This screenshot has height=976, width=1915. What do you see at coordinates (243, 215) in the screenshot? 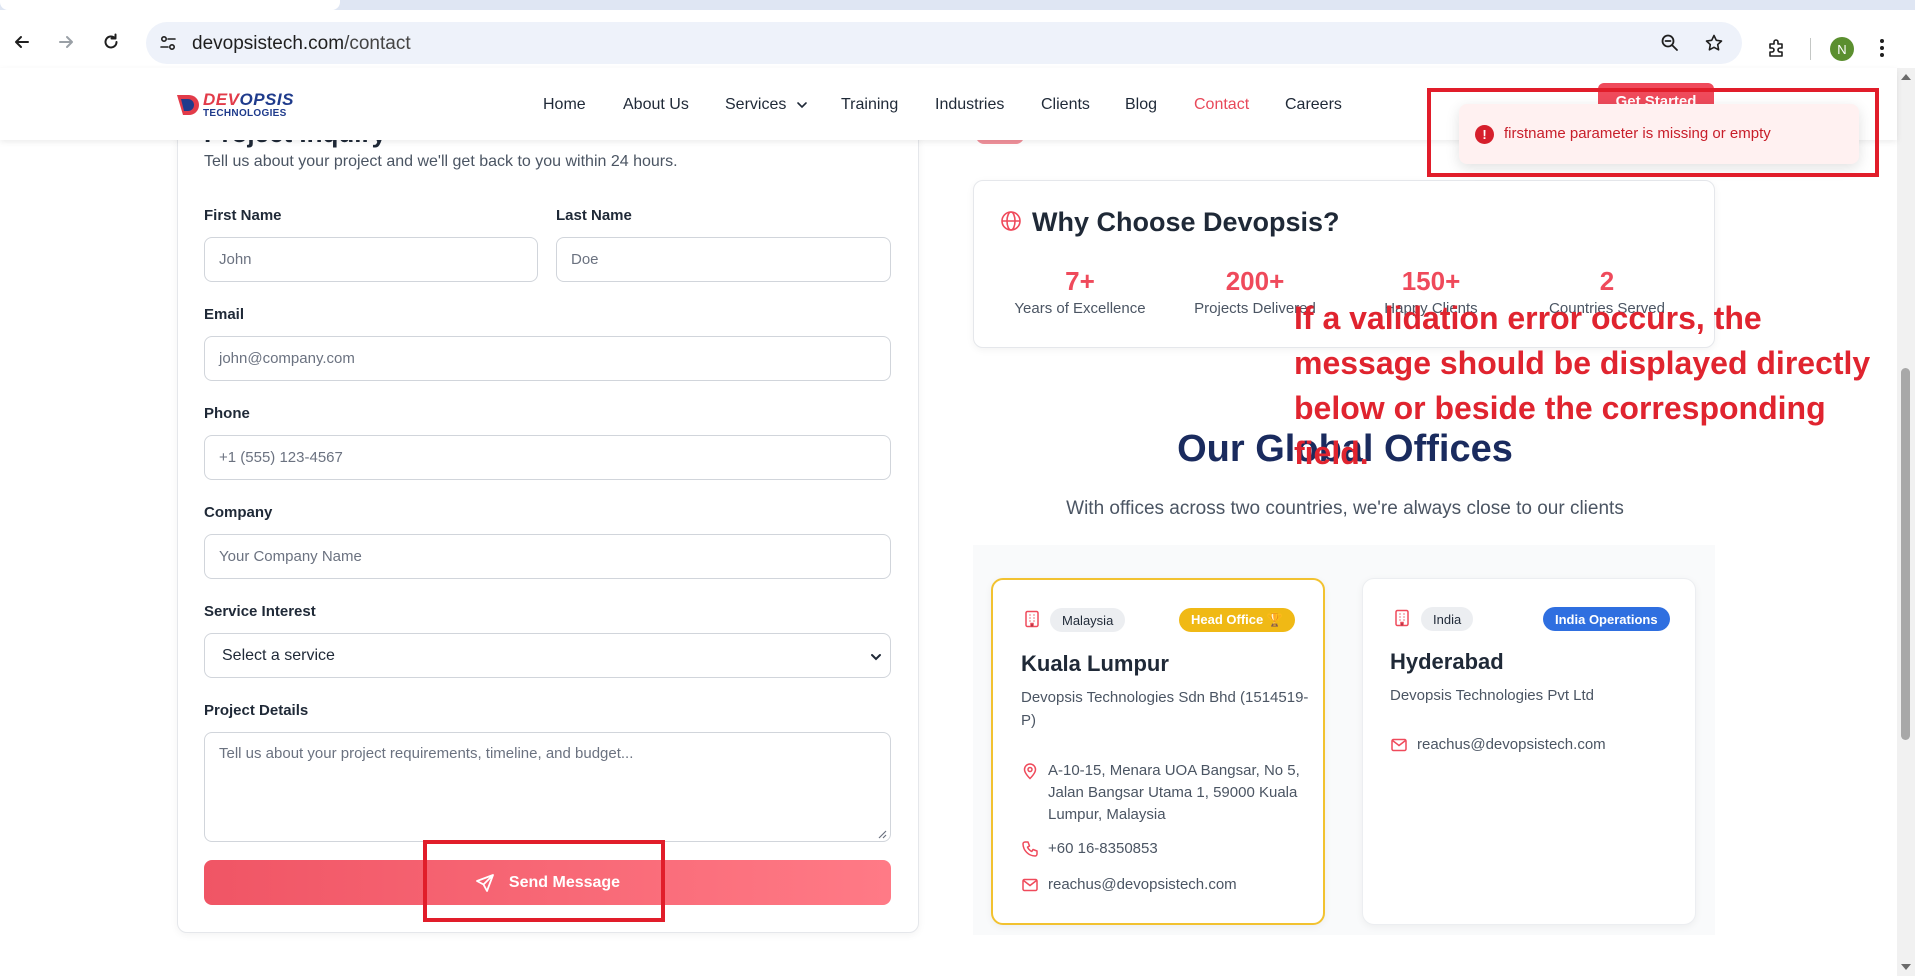
I see `first-name-label: First Name` at bounding box center [243, 215].